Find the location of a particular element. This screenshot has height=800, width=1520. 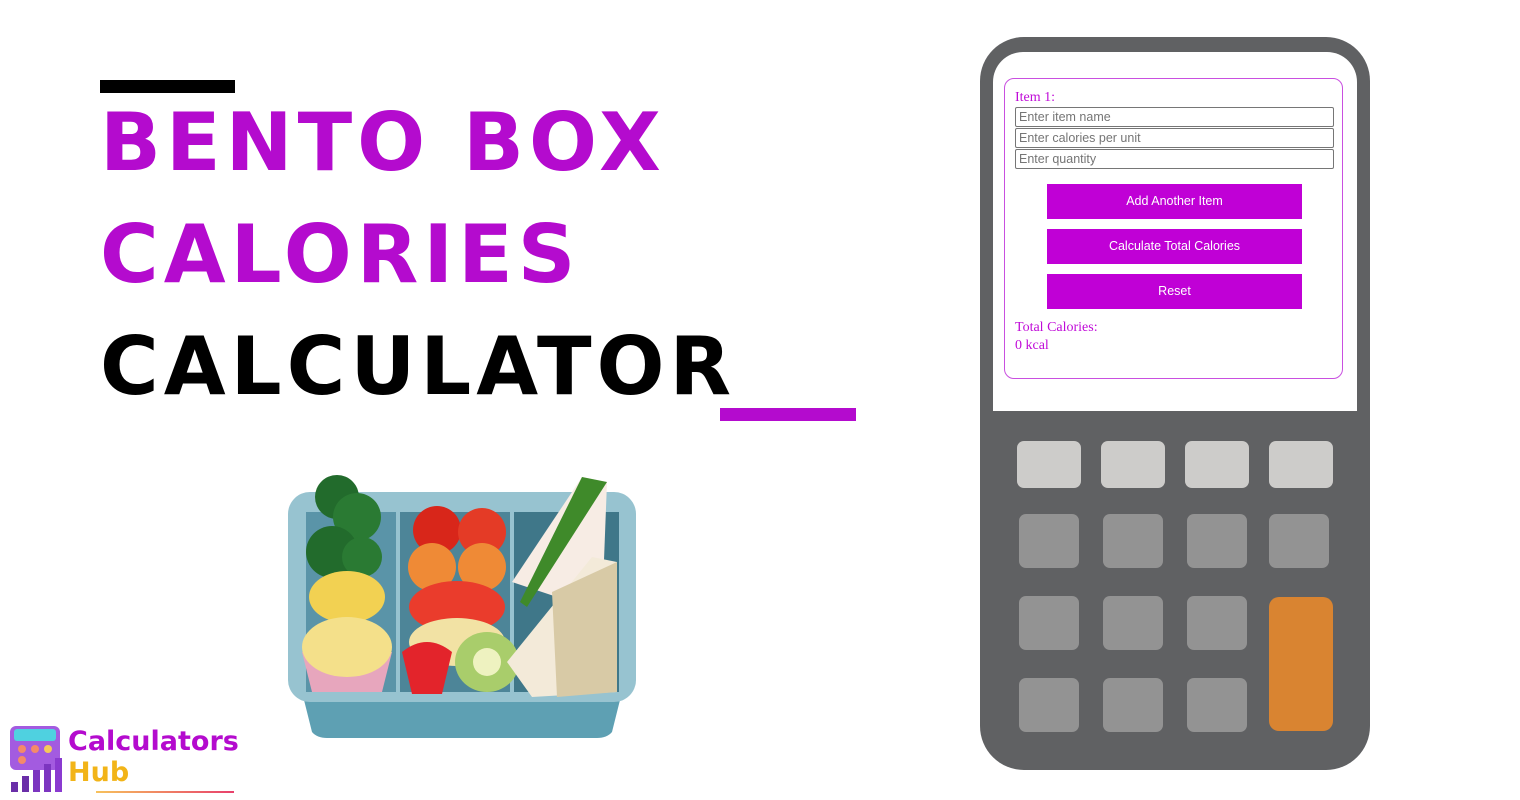

title-underline-bar is located at coordinates (788, 414).